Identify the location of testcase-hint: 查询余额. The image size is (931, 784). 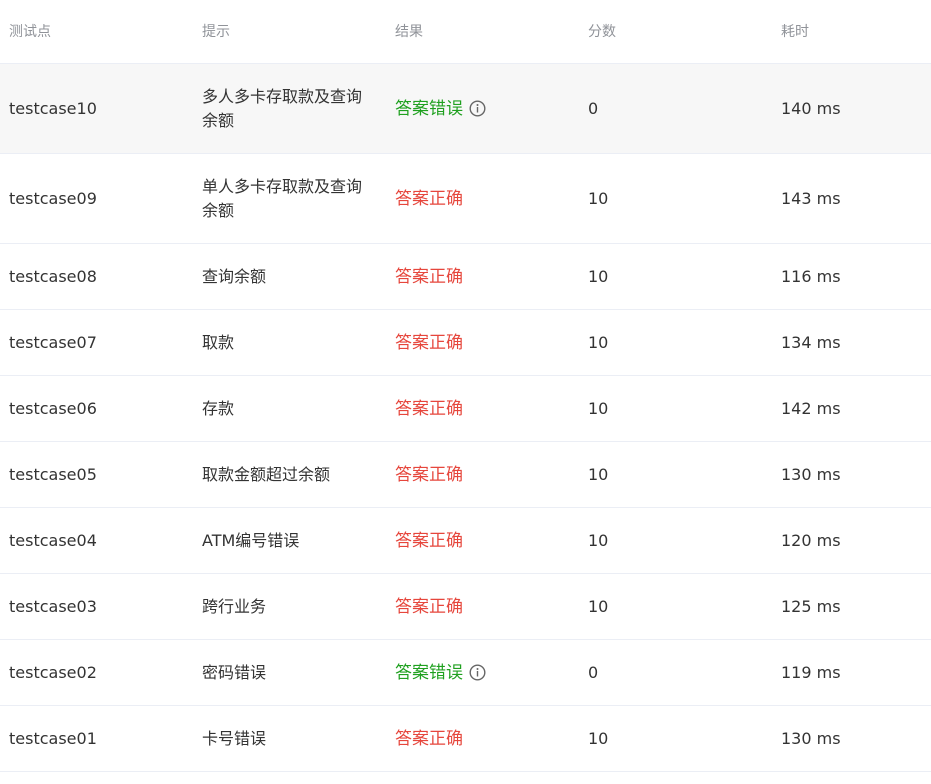
(234, 276).